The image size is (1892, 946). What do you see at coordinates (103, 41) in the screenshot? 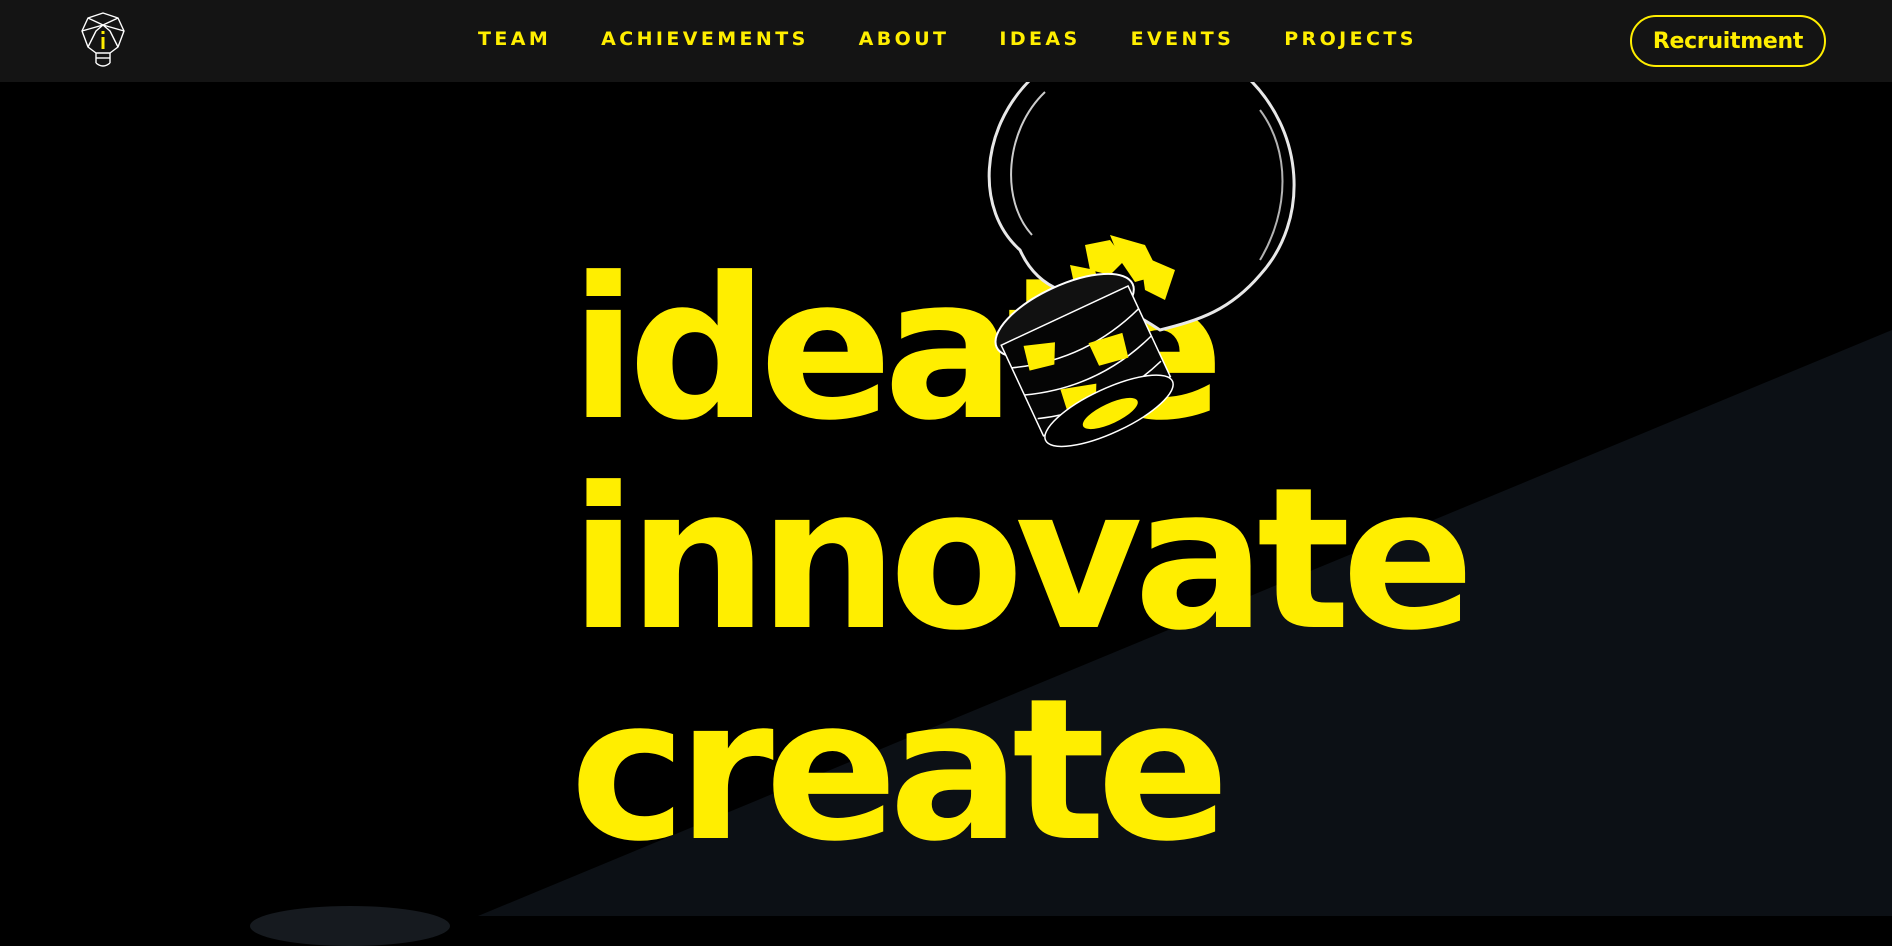
I see `lightbulb-logo-icon` at bounding box center [103, 41].